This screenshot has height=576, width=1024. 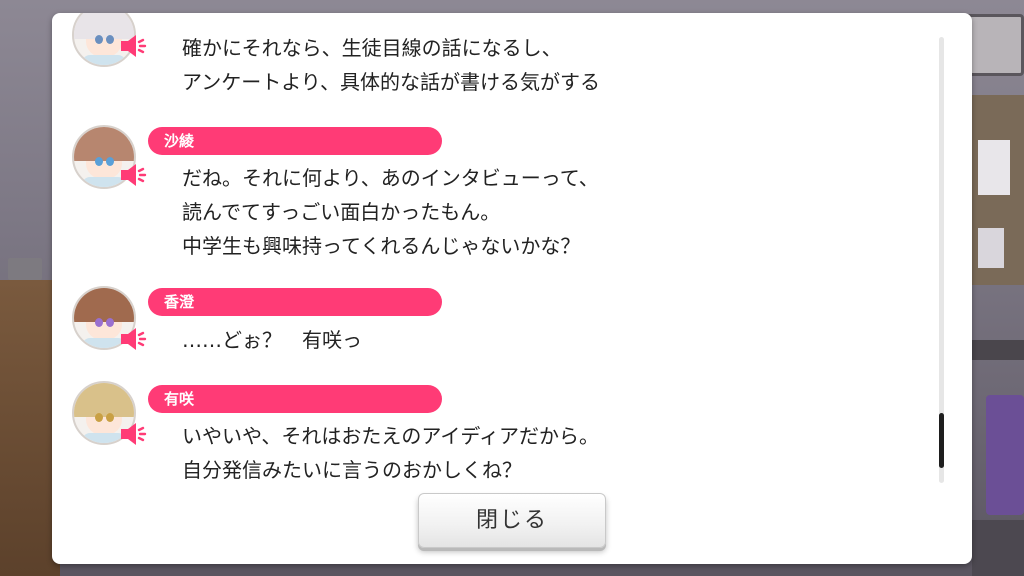 I want to click on background-chair, so click(x=1005, y=455).